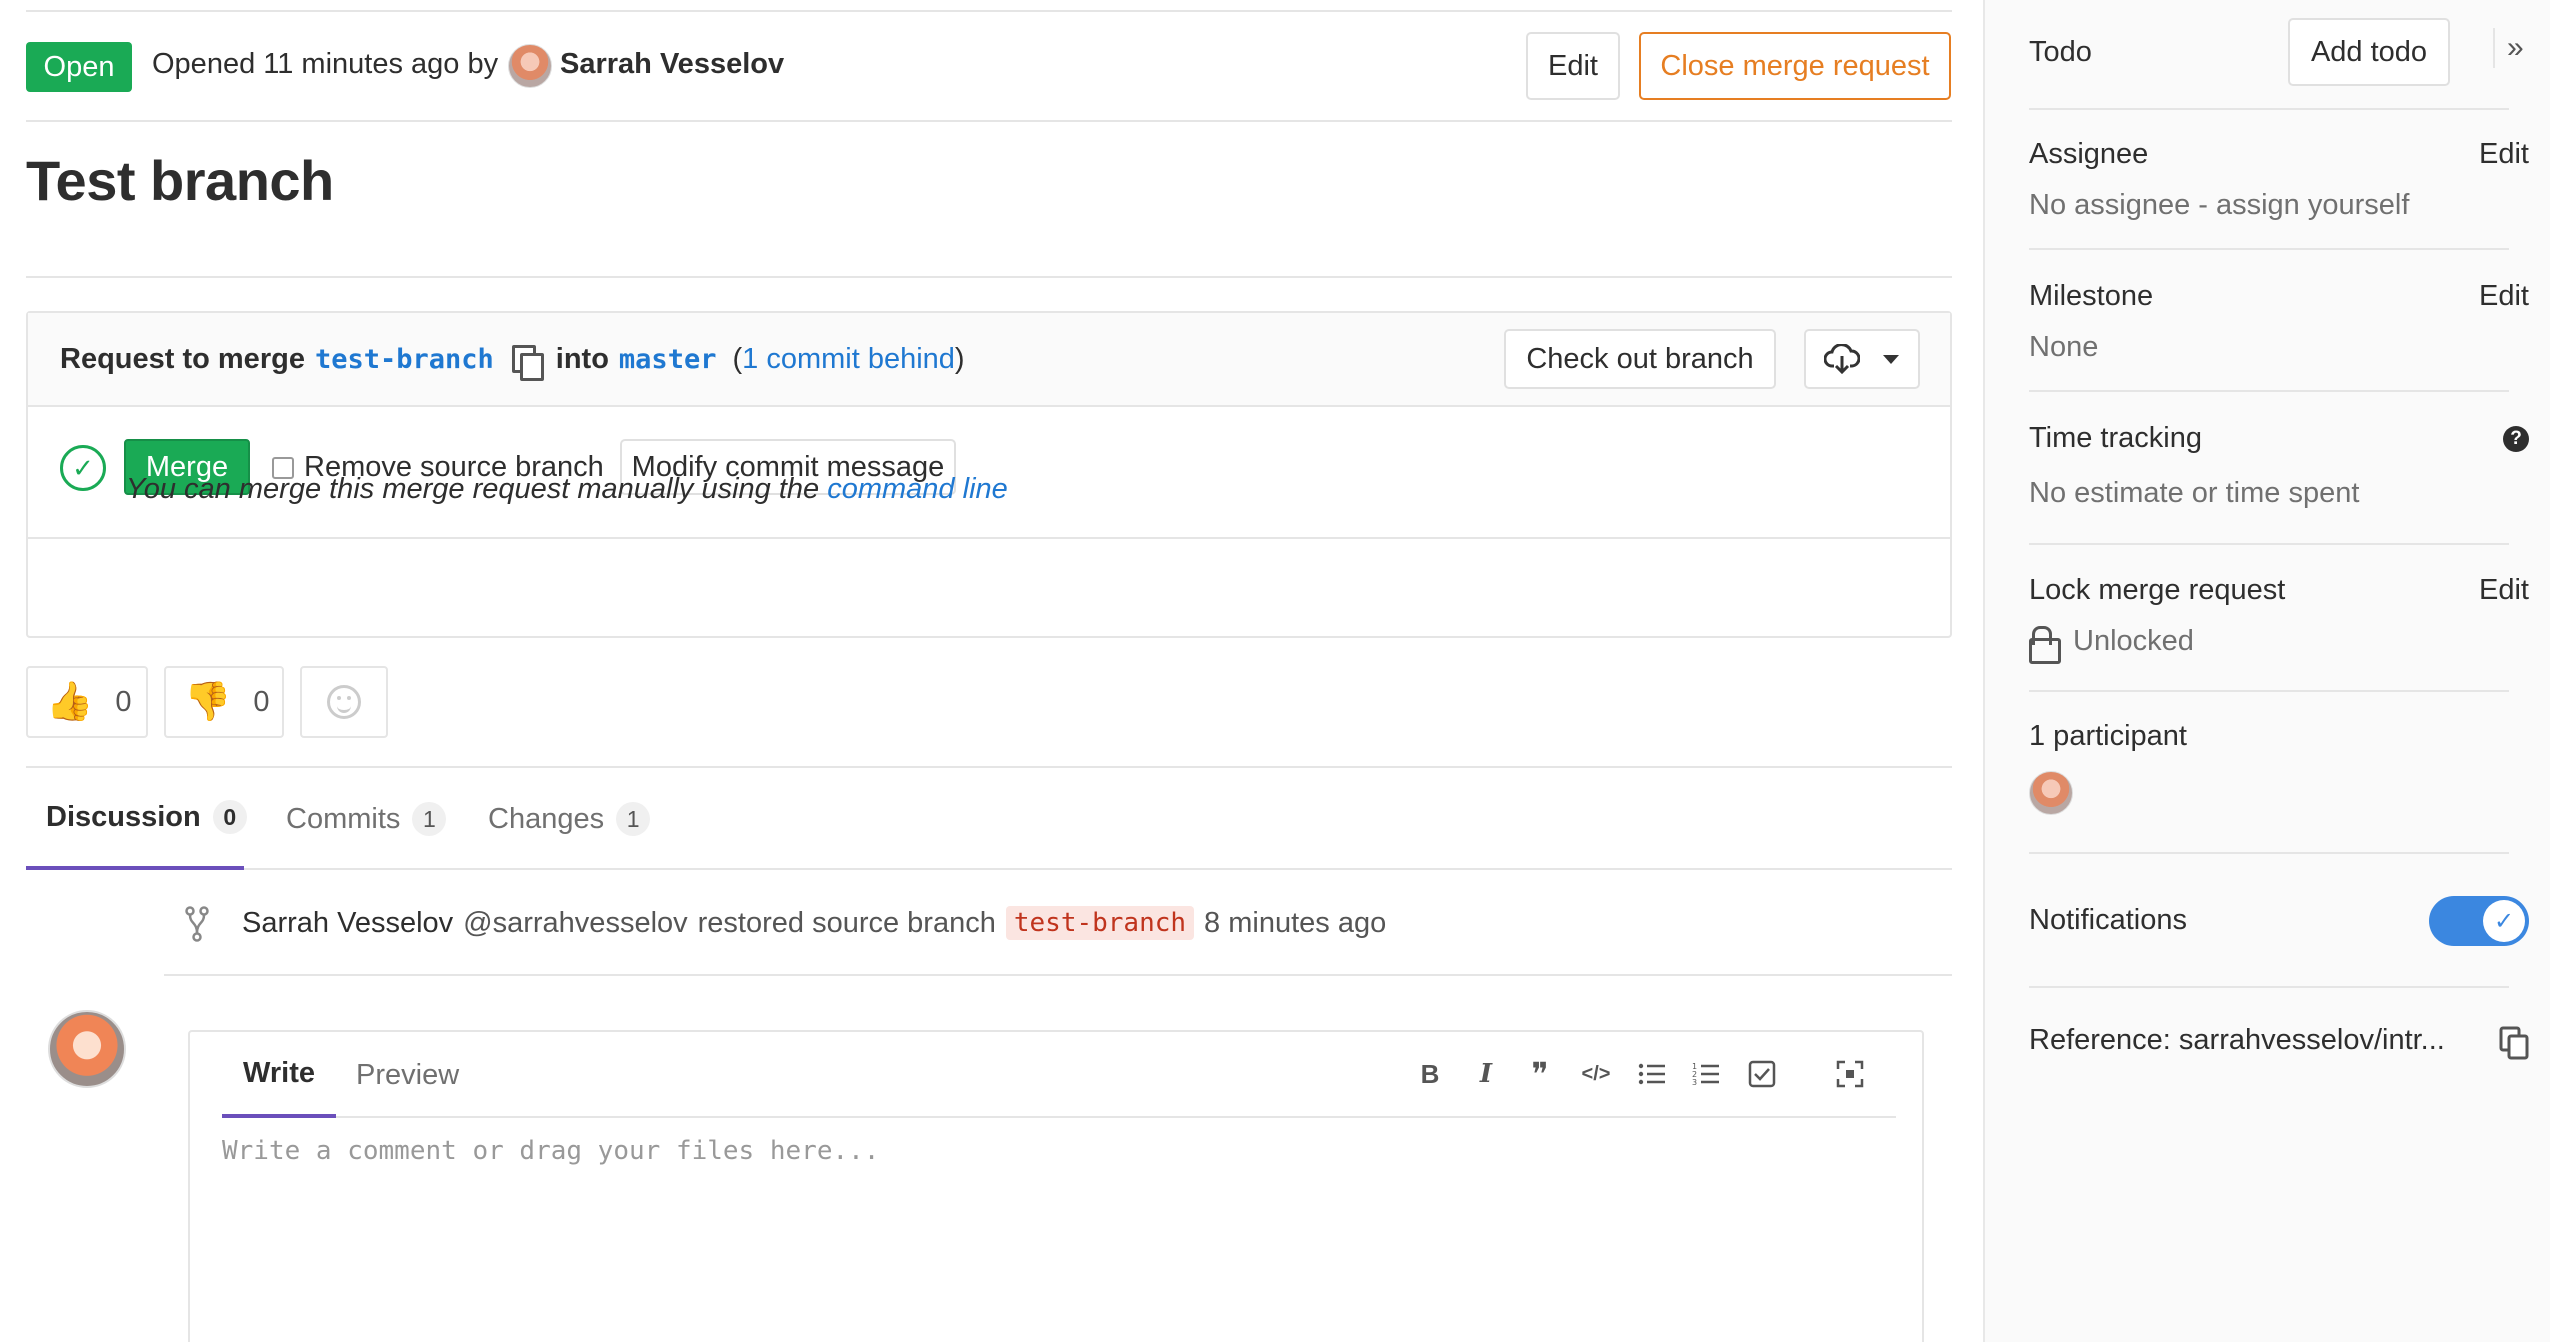  What do you see at coordinates (123, 701) in the screenshot?
I see `thumbs-up-count: 0` at bounding box center [123, 701].